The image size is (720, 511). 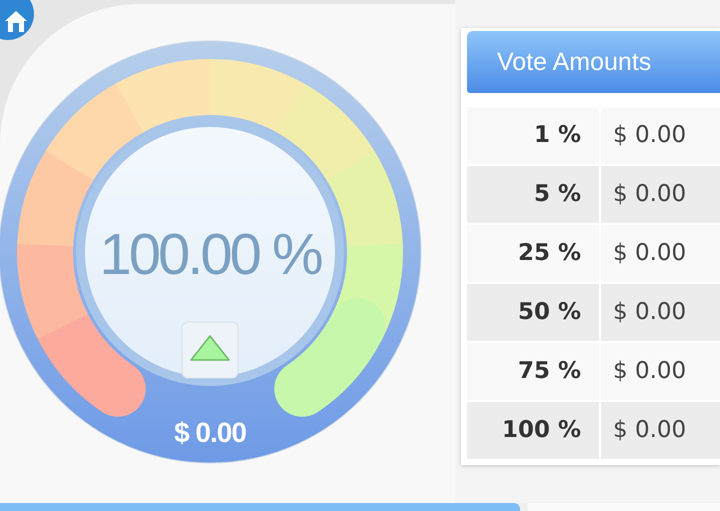 What do you see at coordinates (593, 62) in the screenshot?
I see `card-header: Vote Amounts` at bounding box center [593, 62].